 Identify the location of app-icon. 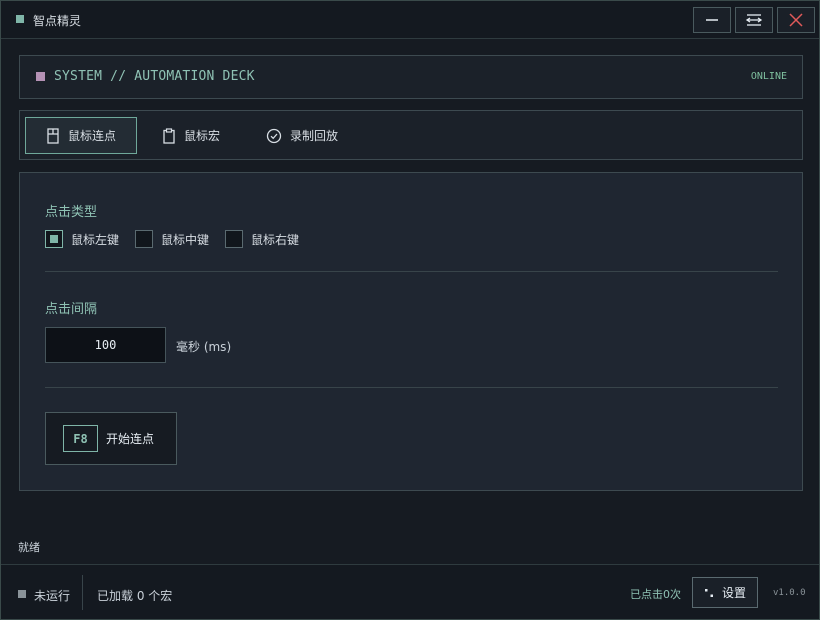
(20, 19).